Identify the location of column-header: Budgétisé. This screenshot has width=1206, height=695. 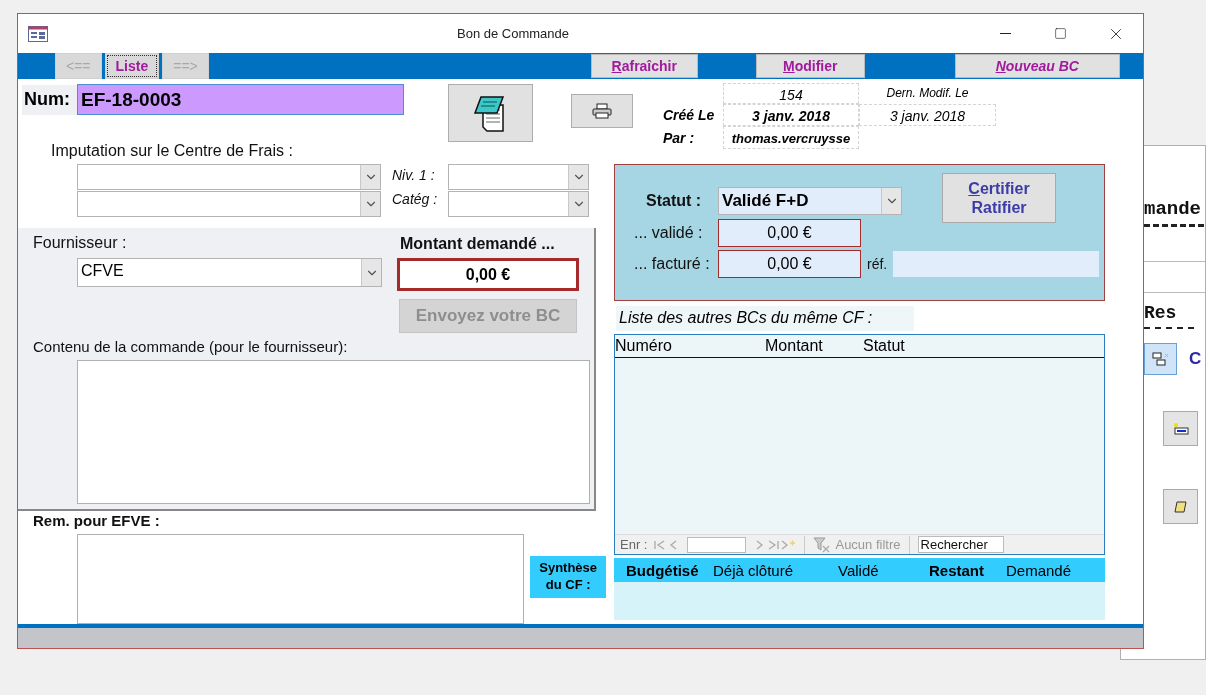
(663, 570).